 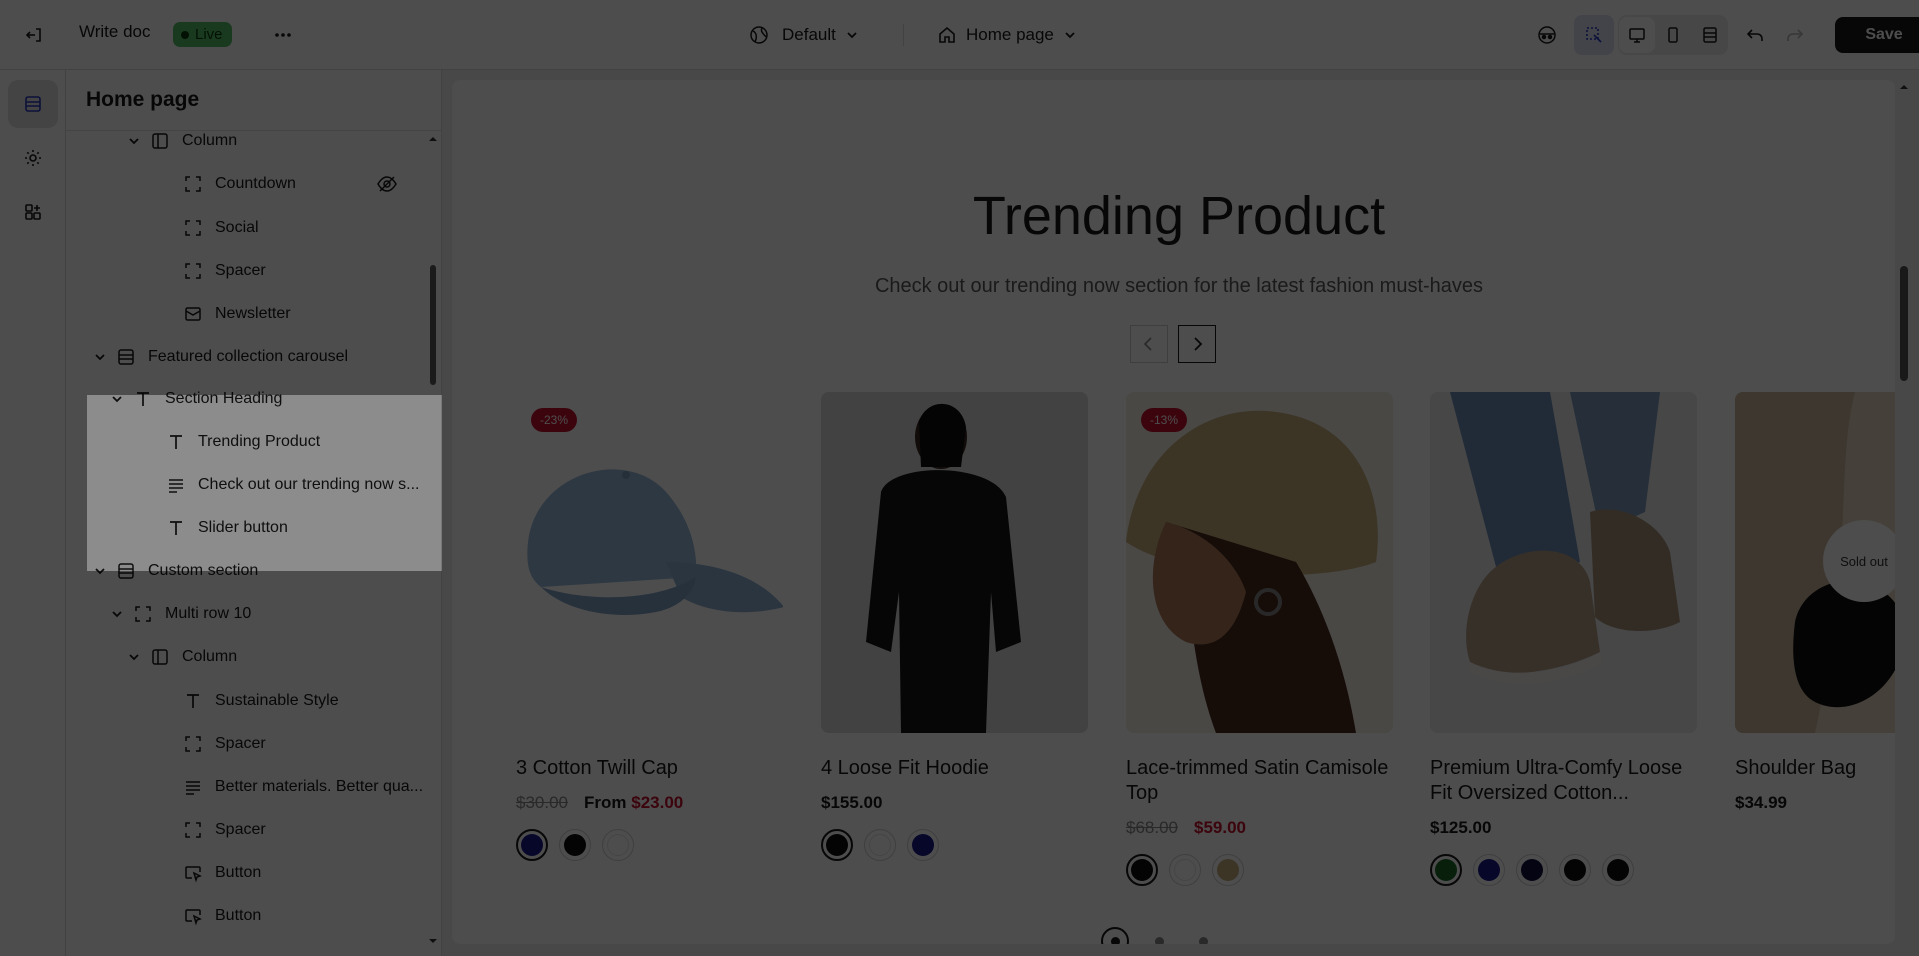 I want to click on slider-prev-button, so click(x=1149, y=344).